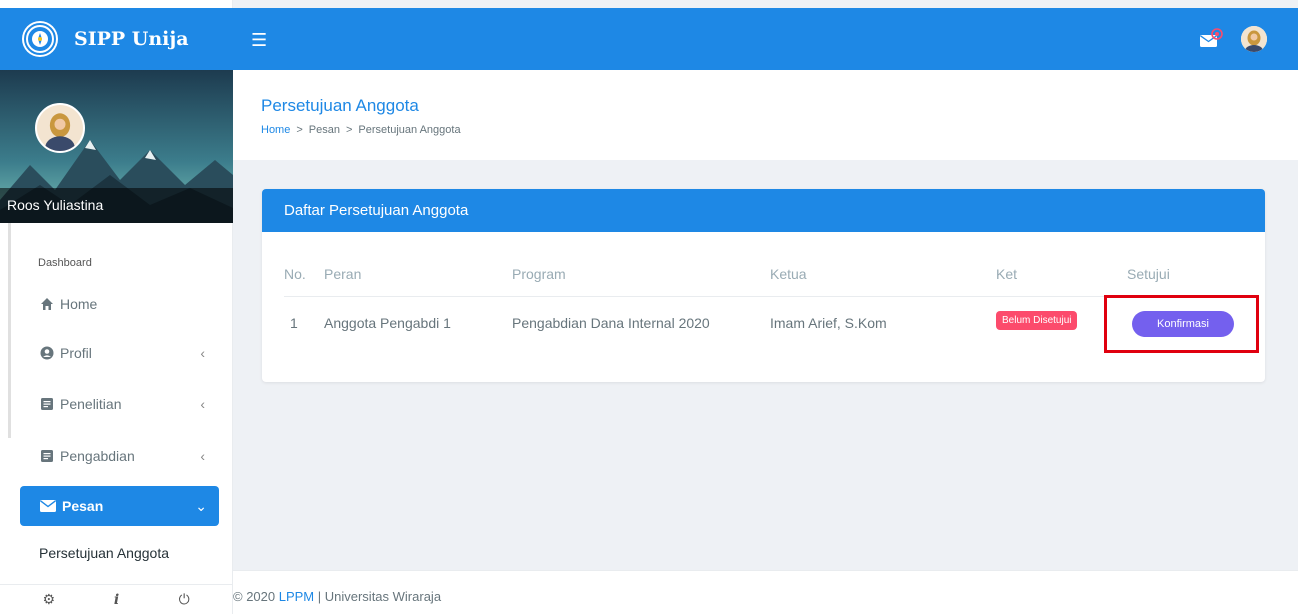 This screenshot has height=614, width=1298. I want to click on brand: SIPP Unija, so click(116, 39).